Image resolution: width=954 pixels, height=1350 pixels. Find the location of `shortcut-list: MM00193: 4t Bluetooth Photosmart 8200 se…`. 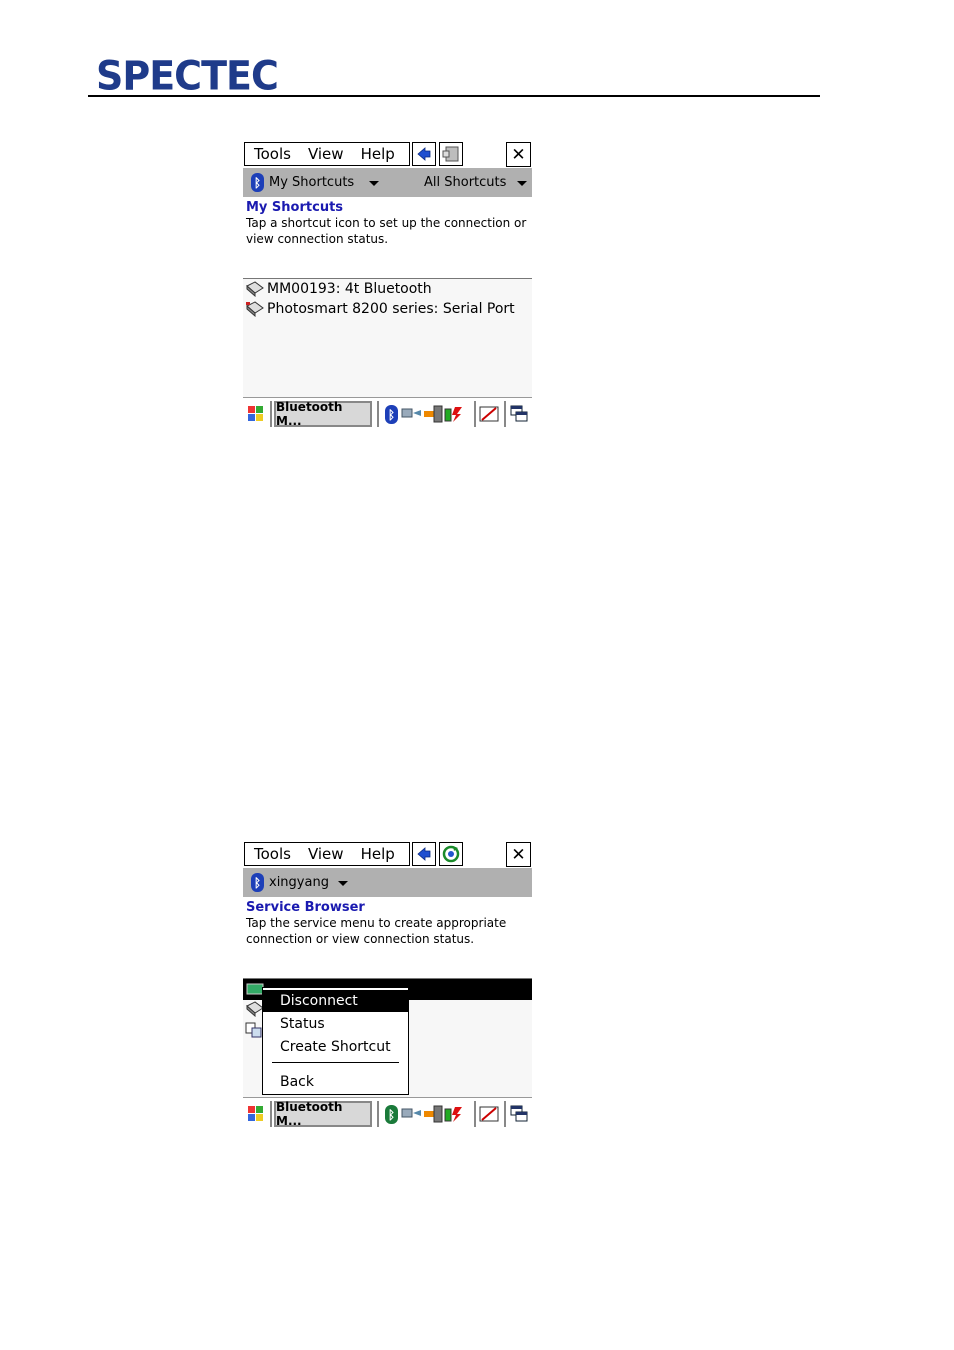

shortcut-list: MM00193: 4t Bluetooth Photosmart 8200 se… is located at coordinates (387, 338).